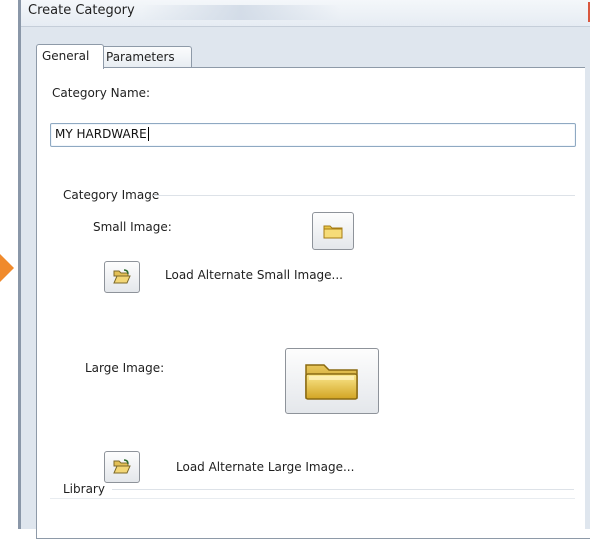 Image resolution: width=590 pixels, height=539 pixels. Describe the element at coordinates (125, 368) in the screenshot. I see `large-image-label: Large Image:` at that location.